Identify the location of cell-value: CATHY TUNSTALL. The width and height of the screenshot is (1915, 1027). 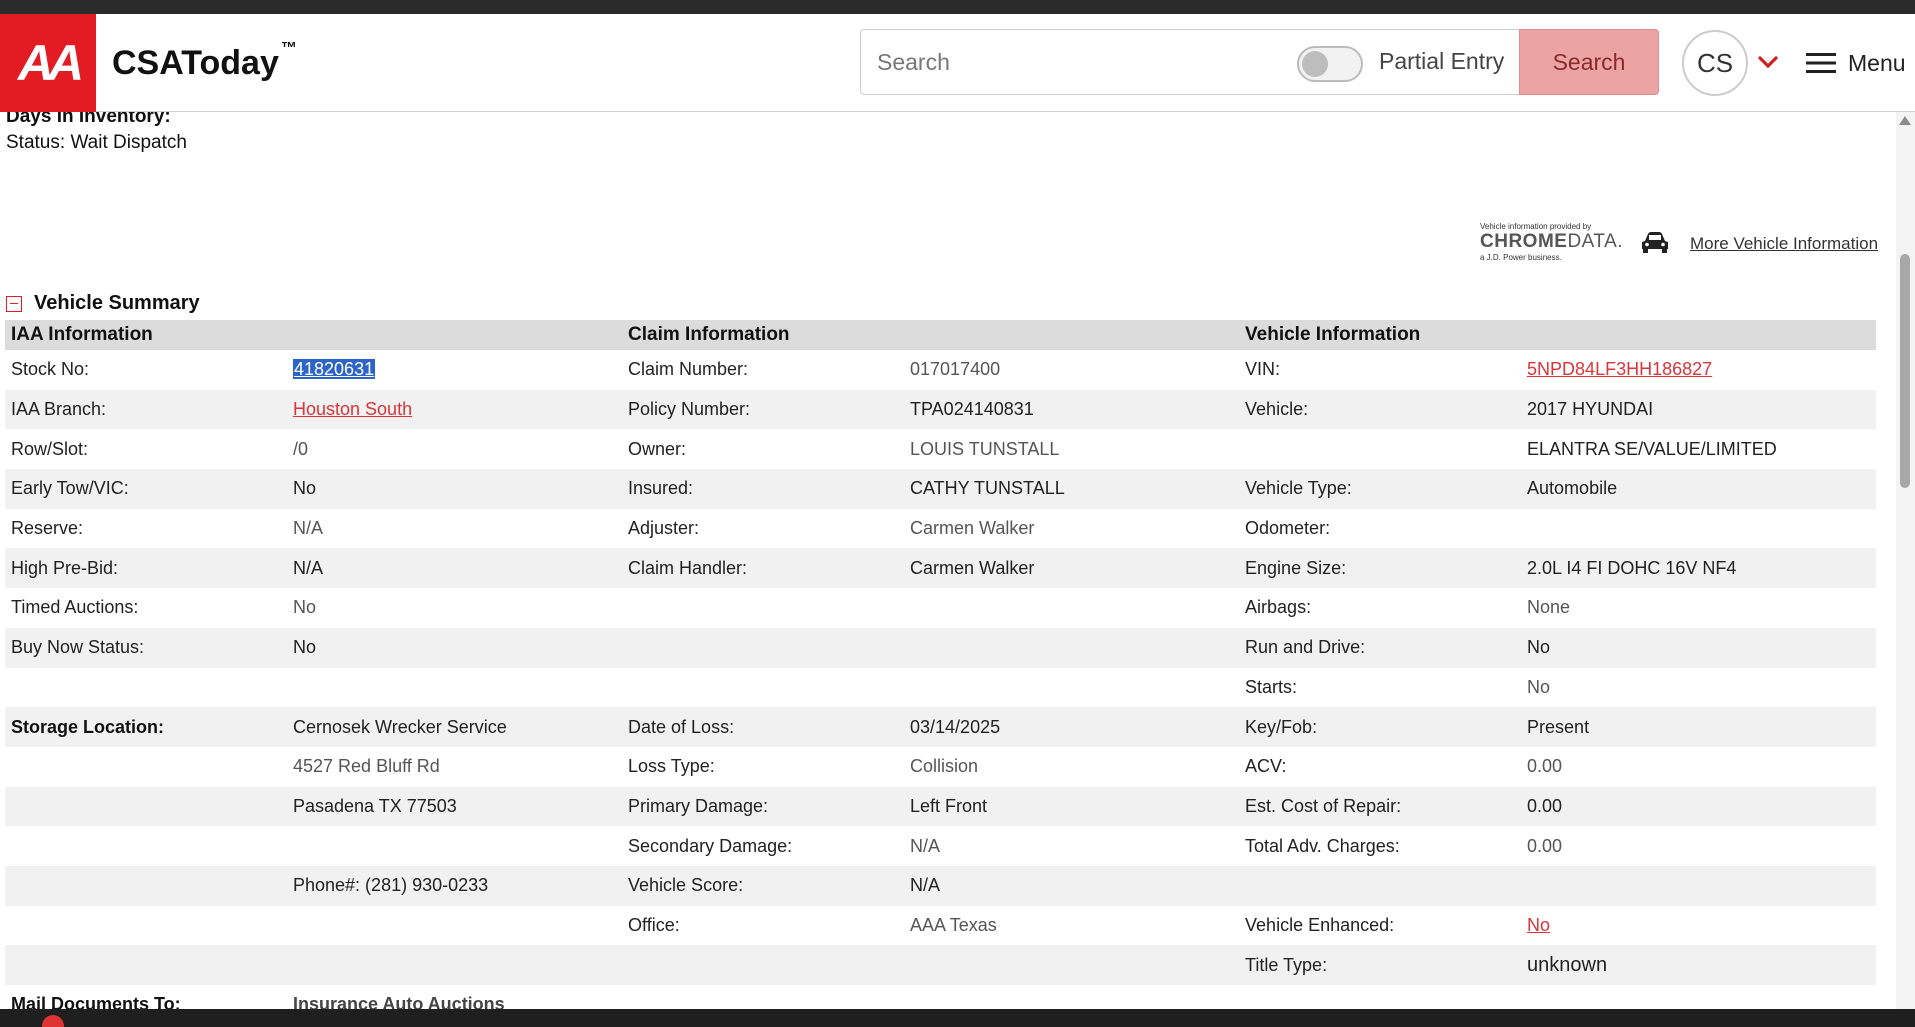
(1072, 489).